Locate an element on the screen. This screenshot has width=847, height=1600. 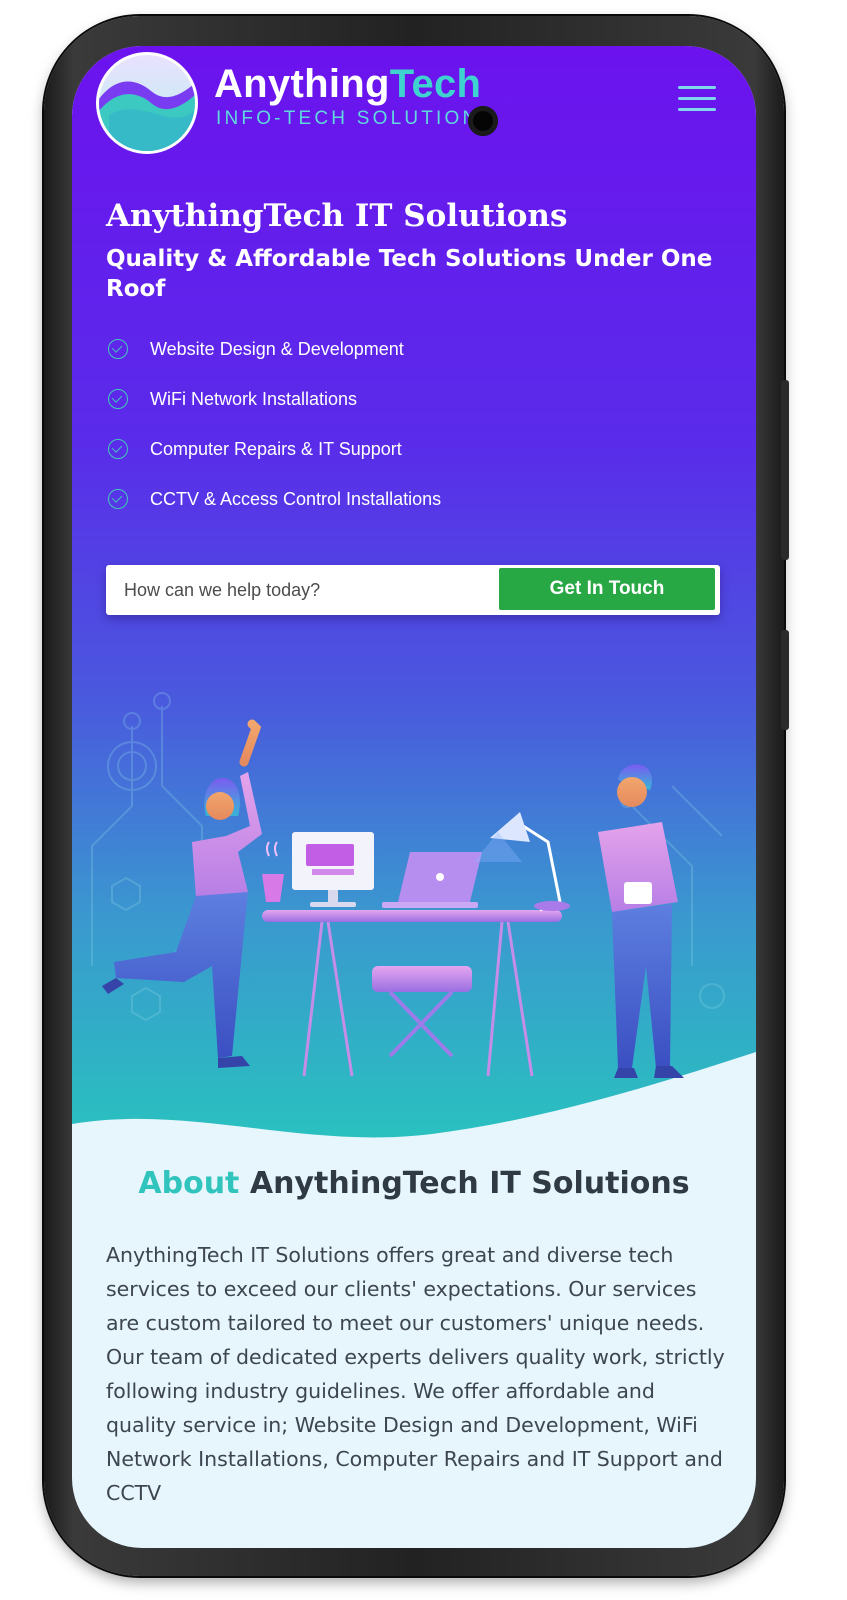
service-label: WiFi Network Installations is located at coordinates (254, 398).